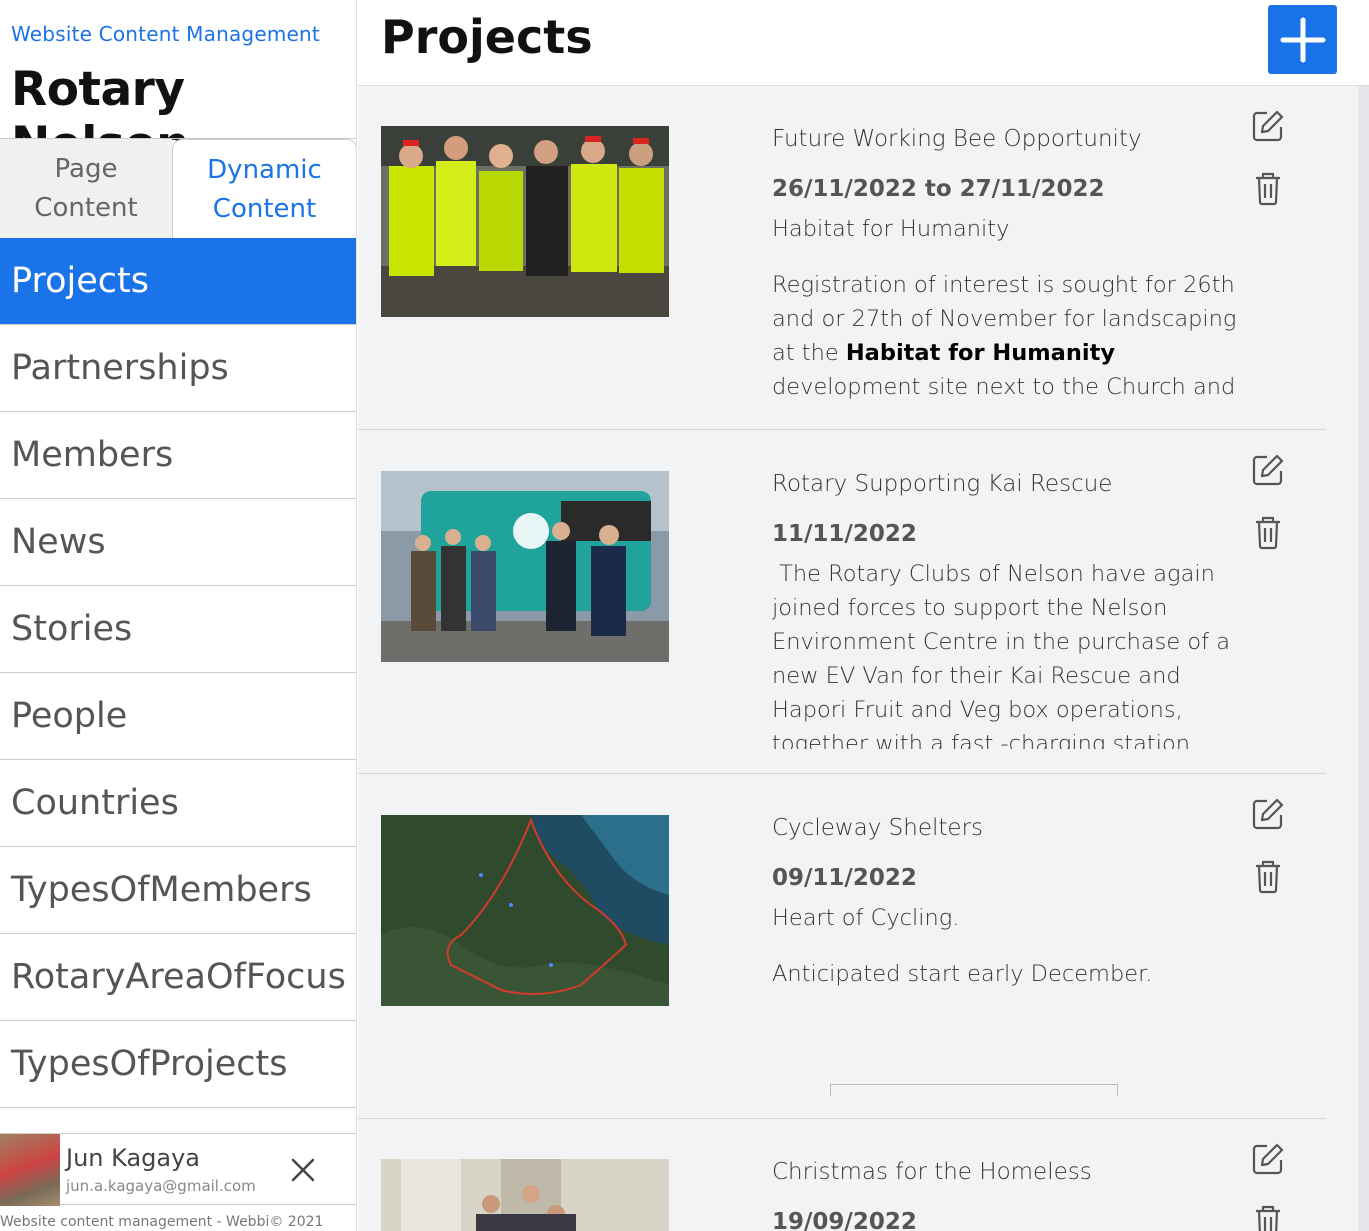 The width and height of the screenshot is (1369, 1231). Describe the element at coordinates (962, 974) in the screenshot. I see `project-description: Anticipated start early December.` at that location.